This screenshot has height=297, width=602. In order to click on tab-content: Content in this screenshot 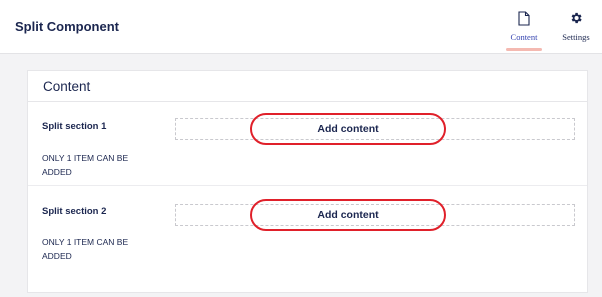, I will do `click(524, 27)`.